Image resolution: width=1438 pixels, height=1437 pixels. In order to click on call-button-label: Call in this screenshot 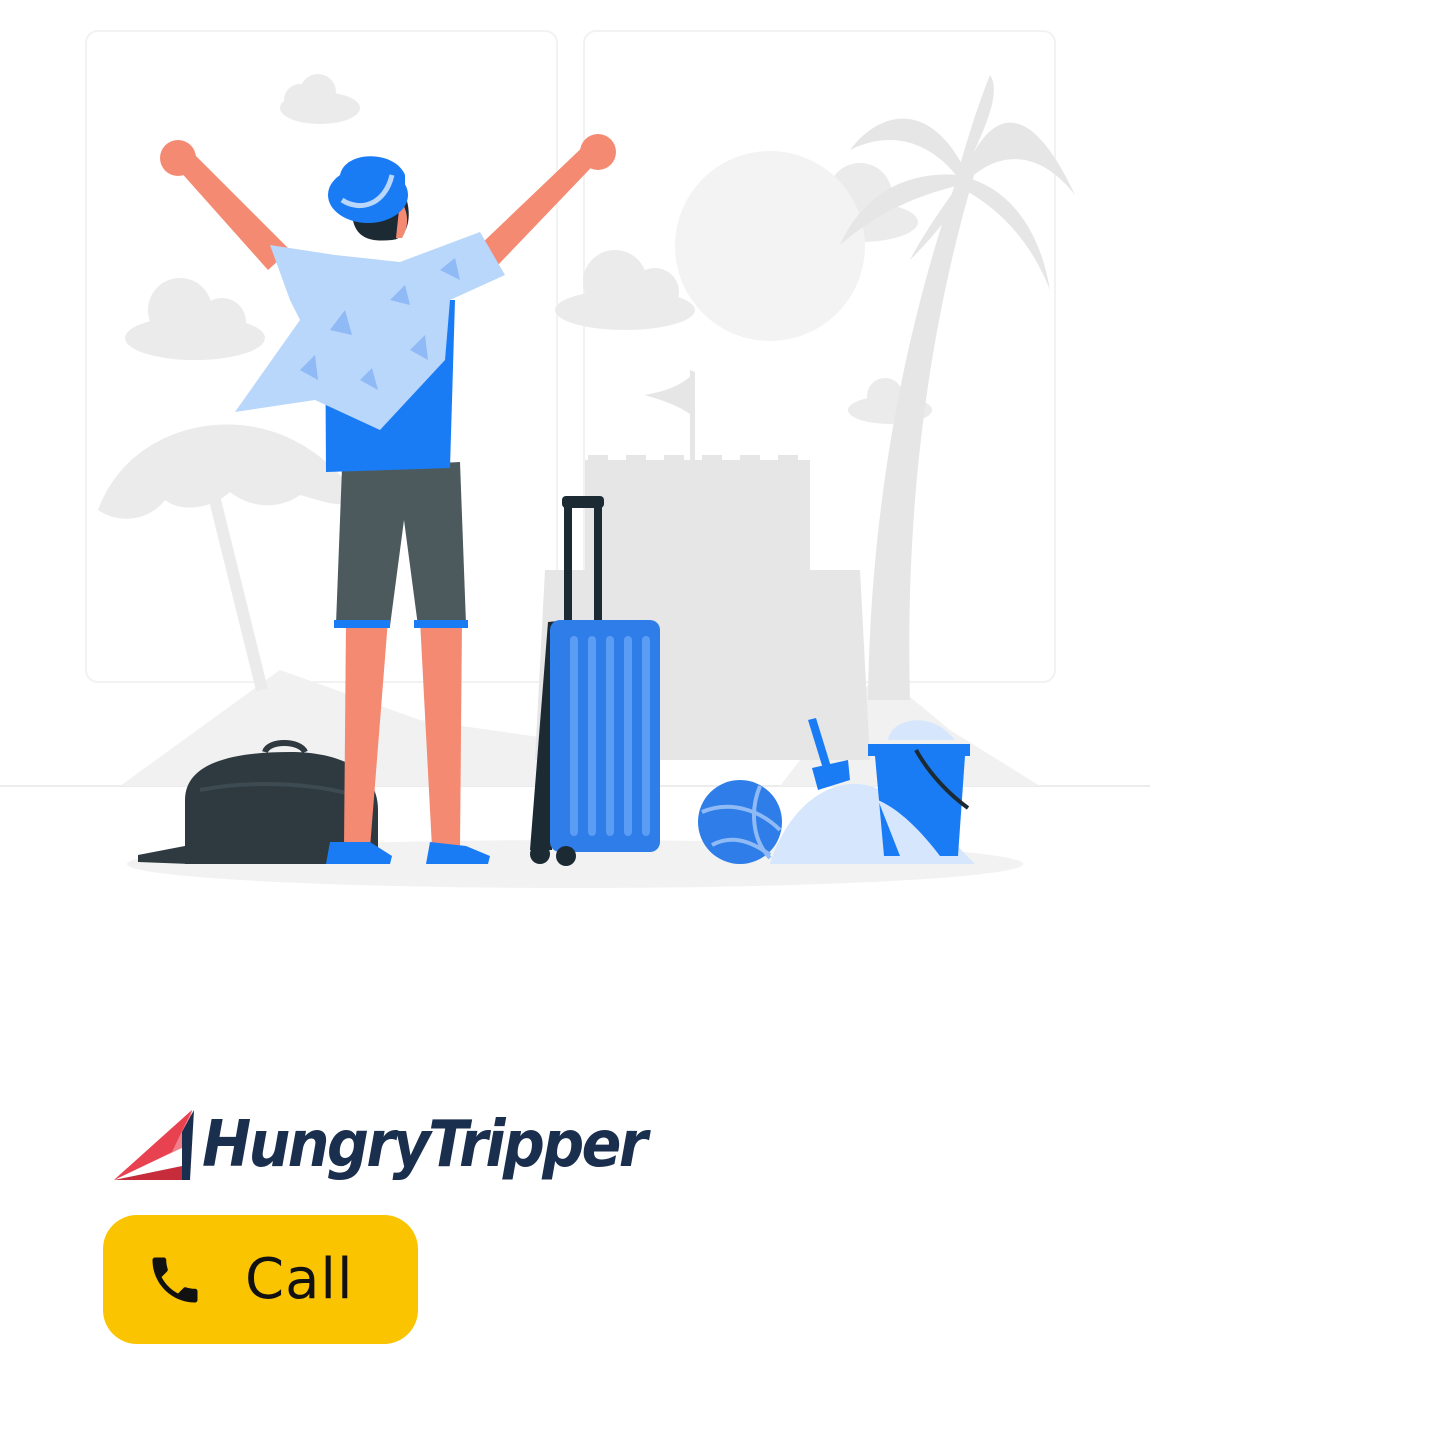, I will do `click(299, 1279)`.